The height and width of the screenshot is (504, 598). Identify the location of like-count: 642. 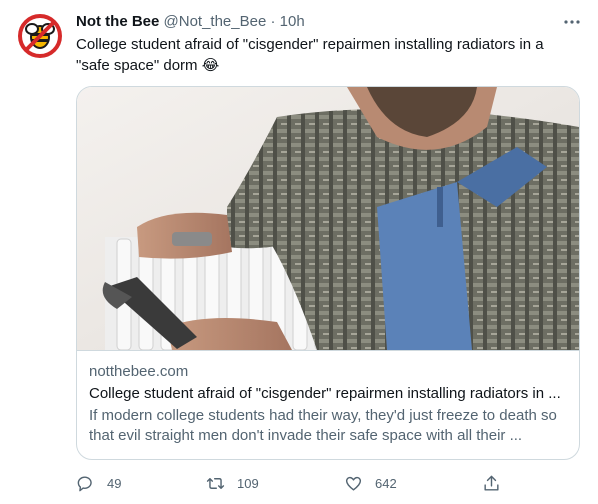
(386, 483).